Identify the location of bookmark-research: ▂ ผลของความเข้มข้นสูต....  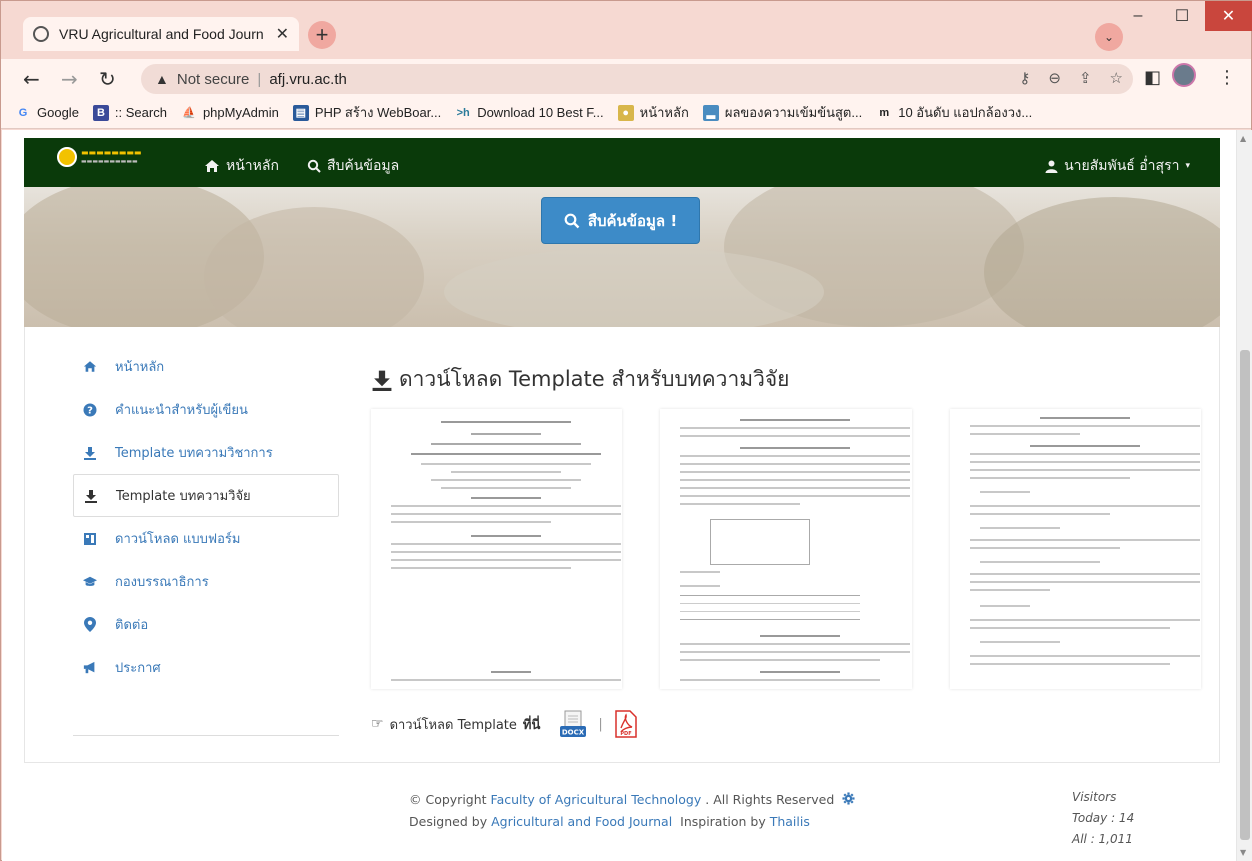
(782, 112).